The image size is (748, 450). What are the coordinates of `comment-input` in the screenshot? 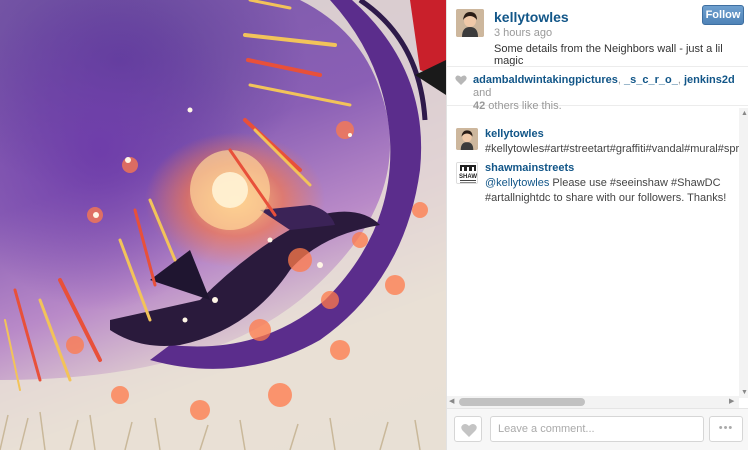 It's located at (597, 429).